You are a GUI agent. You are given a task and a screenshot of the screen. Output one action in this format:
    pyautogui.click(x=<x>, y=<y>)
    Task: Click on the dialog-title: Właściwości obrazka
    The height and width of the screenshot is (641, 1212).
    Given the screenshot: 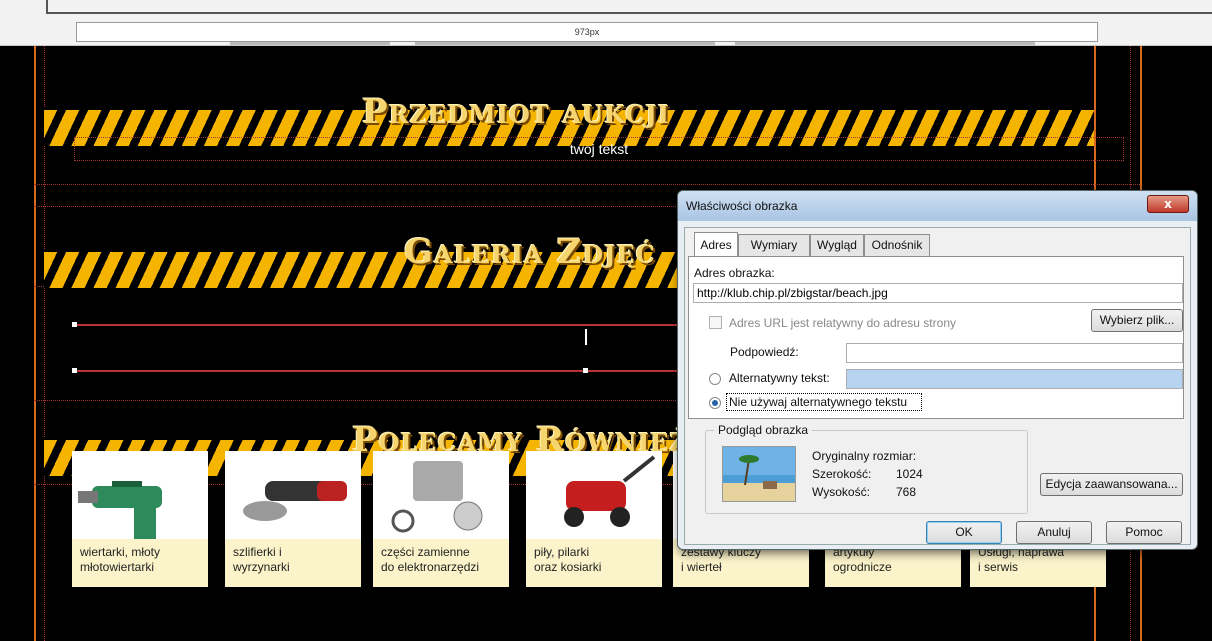 What is the action you would take?
    pyautogui.click(x=742, y=206)
    